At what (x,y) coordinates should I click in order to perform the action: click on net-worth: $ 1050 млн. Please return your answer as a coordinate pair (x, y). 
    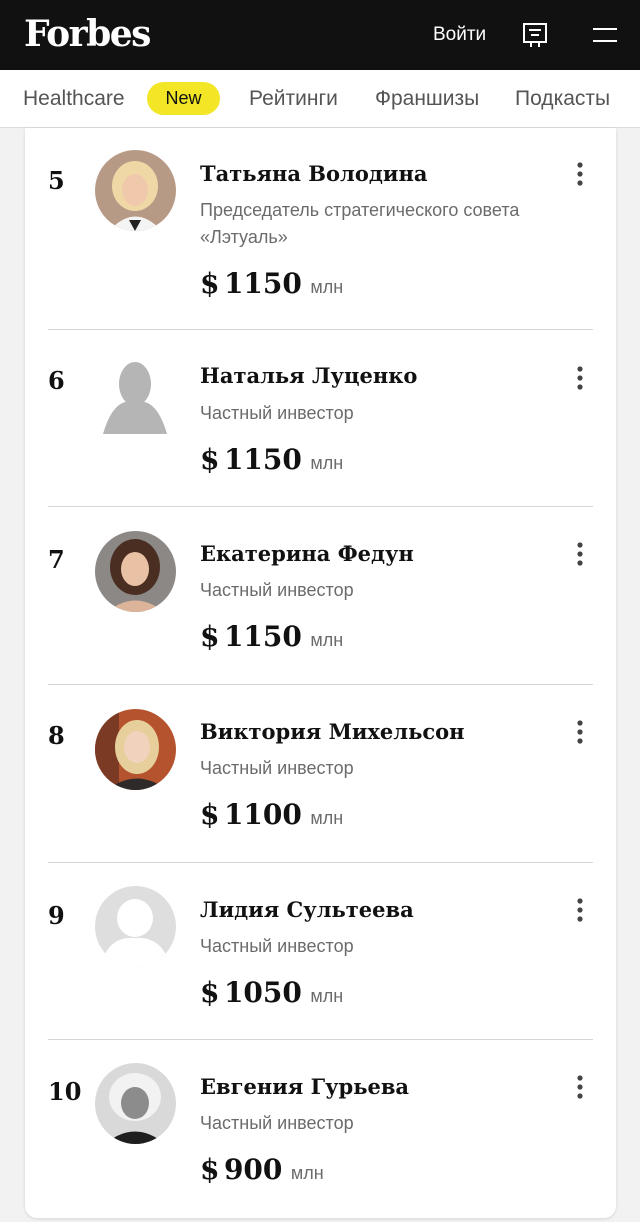
    Looking at the image, I should click on (271, 993).